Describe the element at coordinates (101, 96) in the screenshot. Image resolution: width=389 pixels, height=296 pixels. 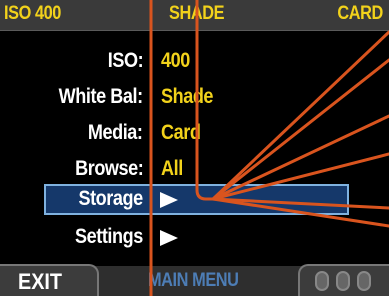
I see `menu-item-label: White Bal:` at that location.